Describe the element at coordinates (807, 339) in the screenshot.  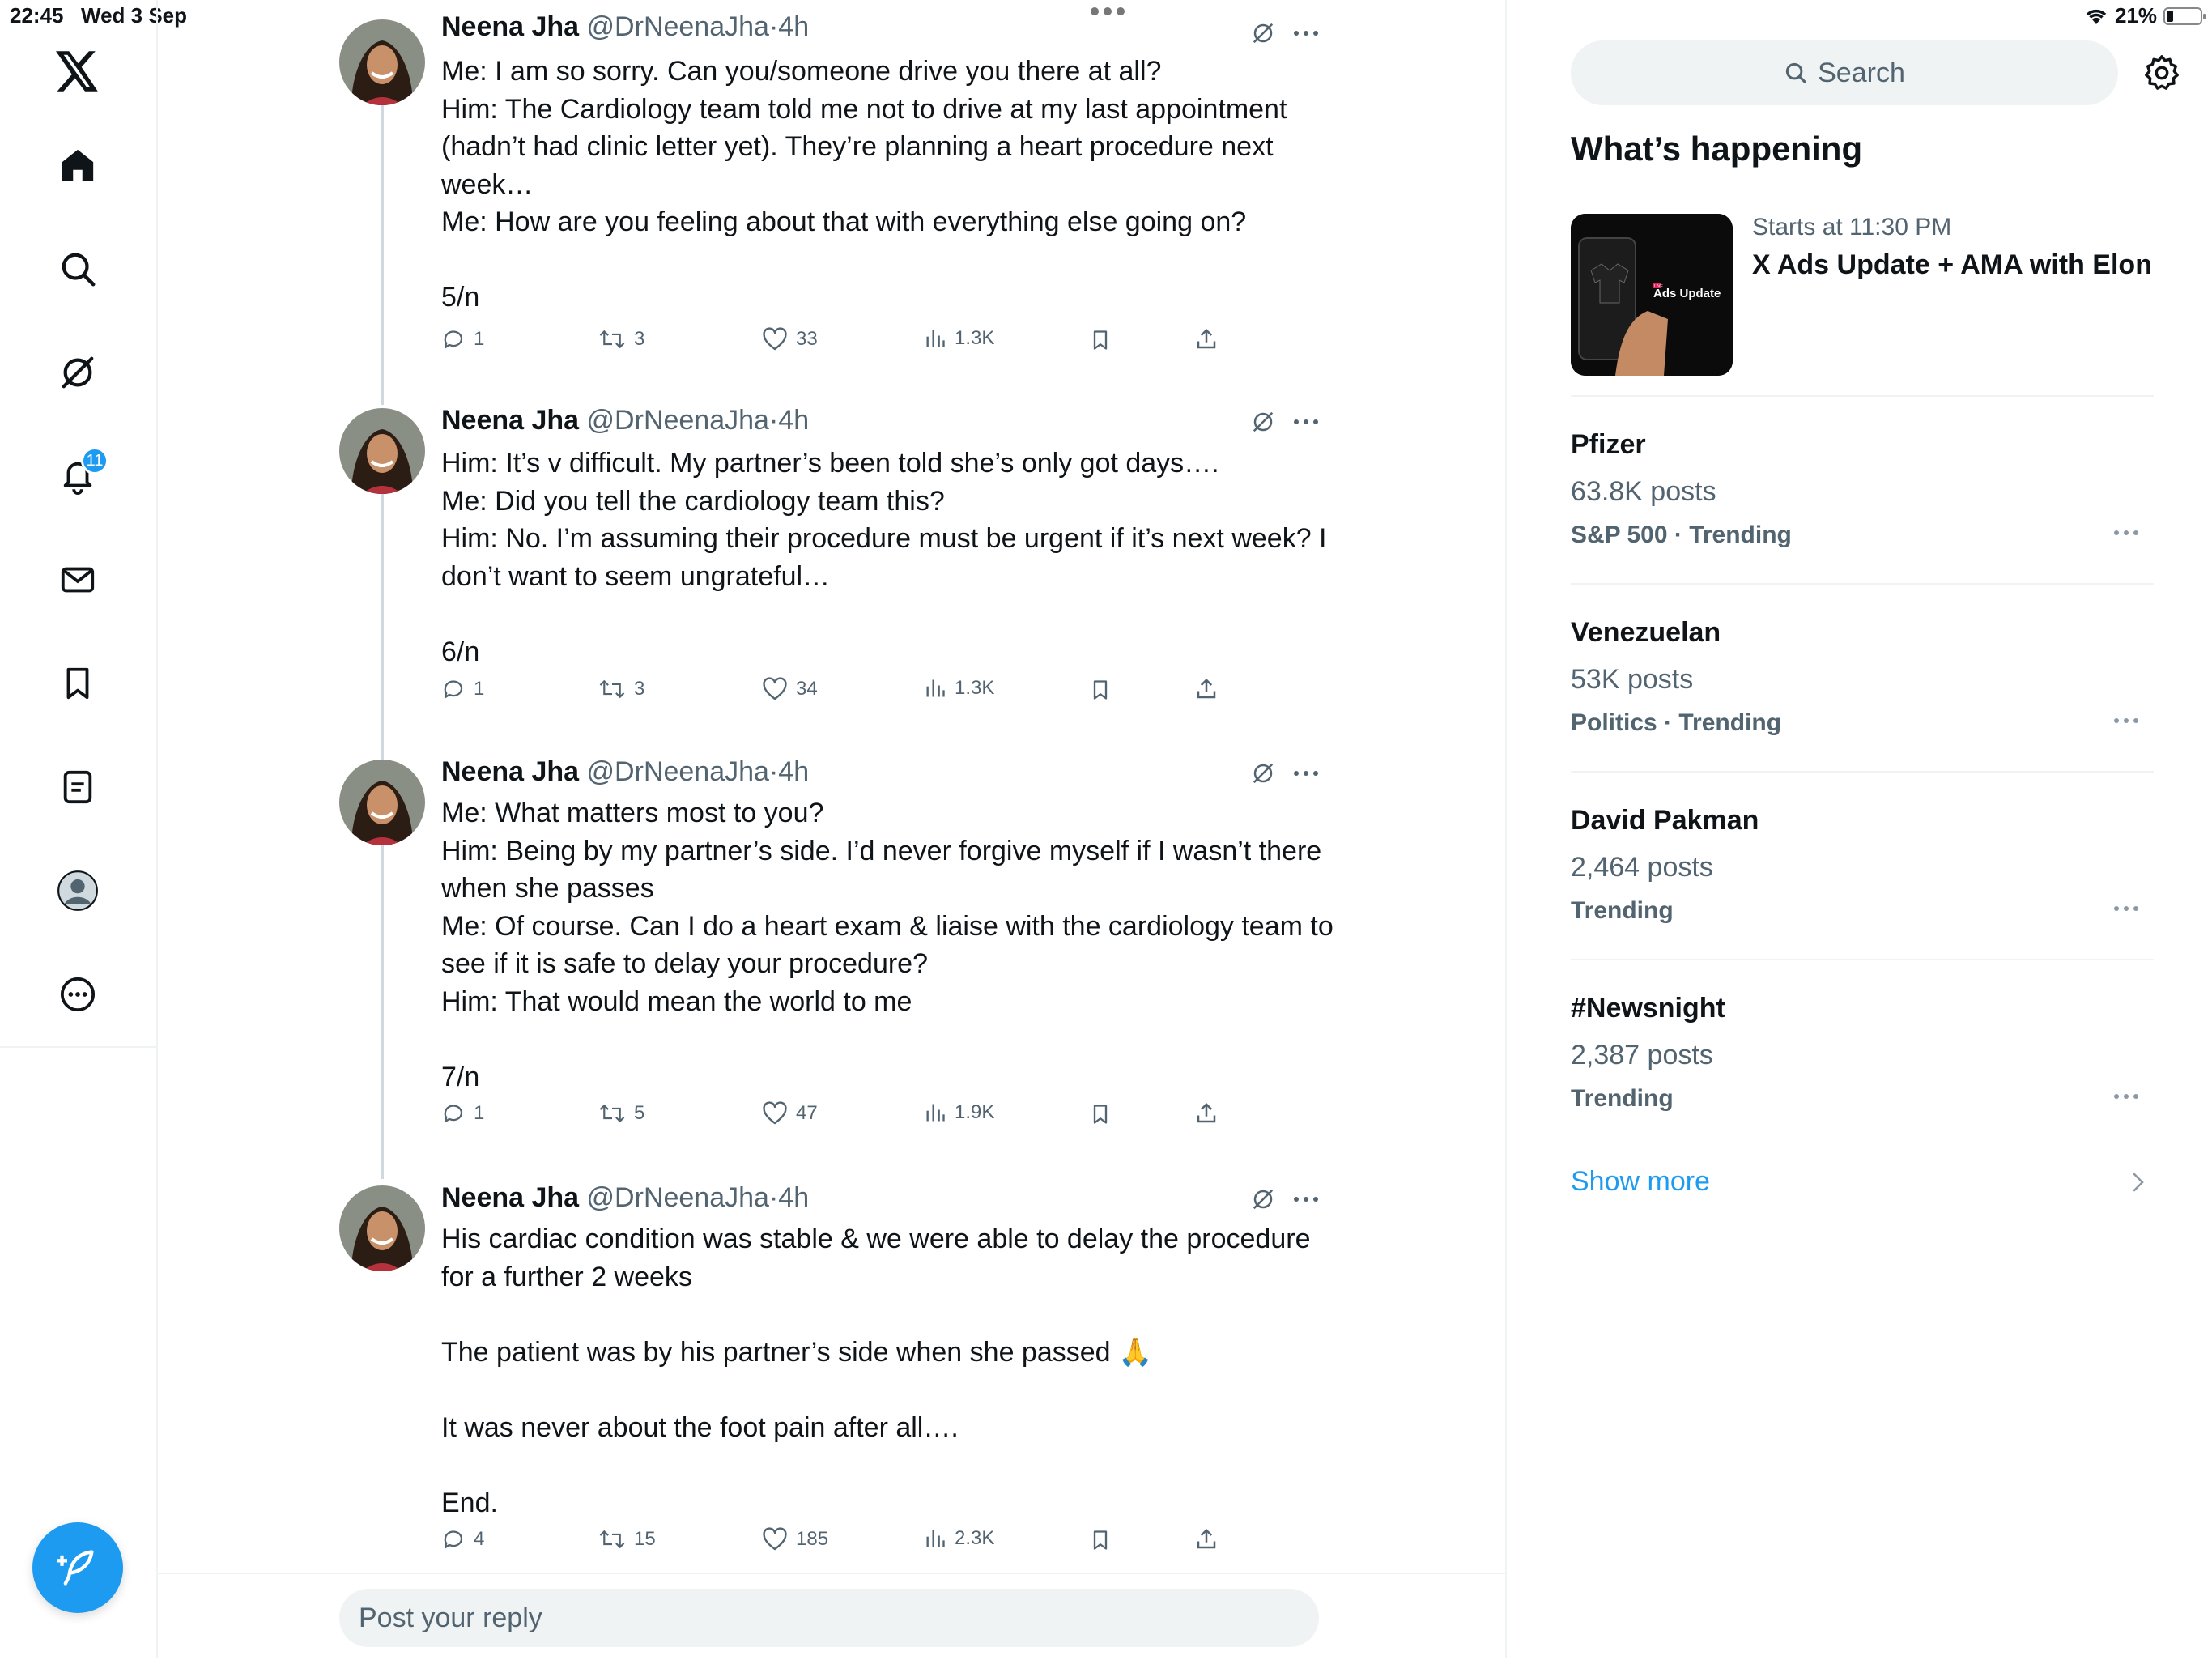
I see `like-count: 33` at that location.